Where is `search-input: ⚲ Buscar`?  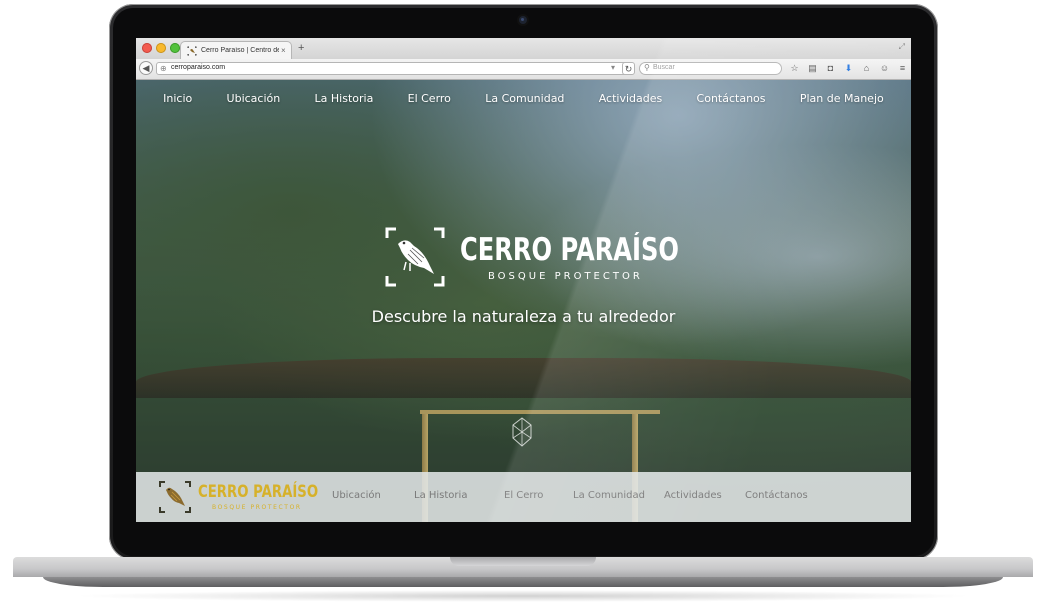
search-input: ⚲ Buscar is located at coordinates (710, 68).